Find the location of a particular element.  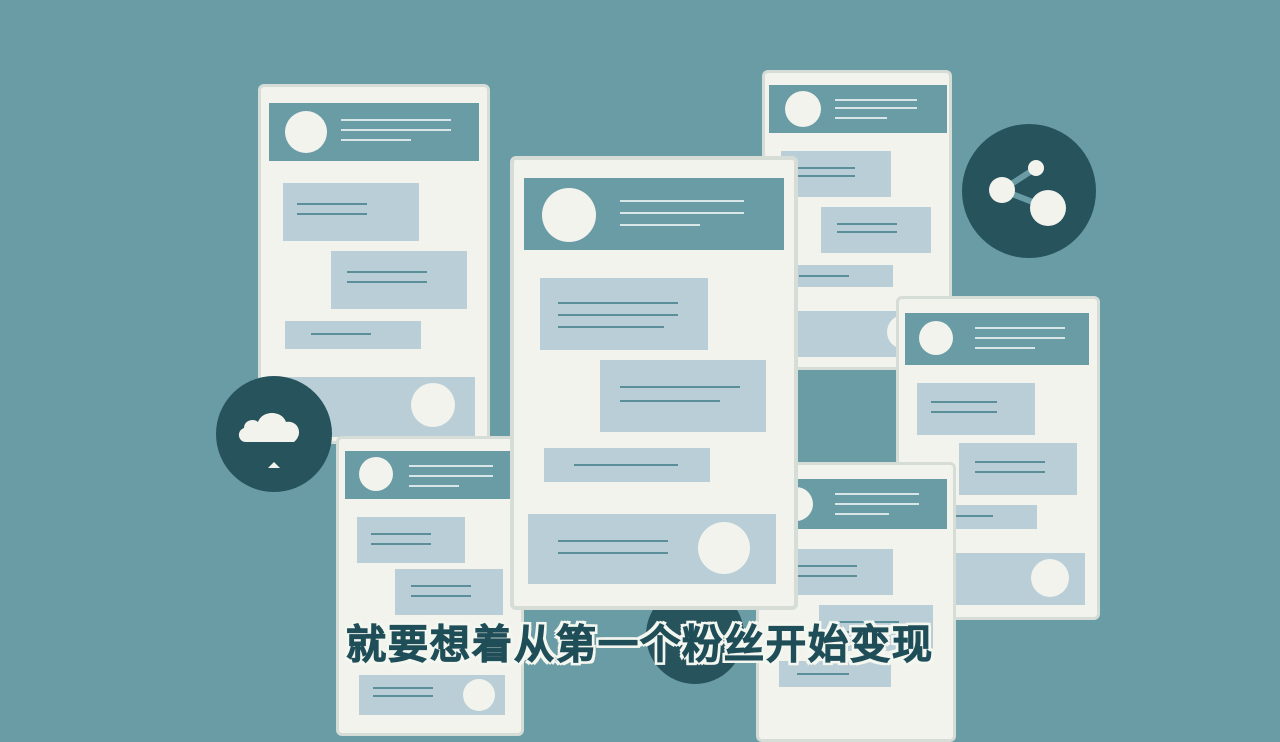

chat-card-bottom-left is located at coordinates (430, 586).